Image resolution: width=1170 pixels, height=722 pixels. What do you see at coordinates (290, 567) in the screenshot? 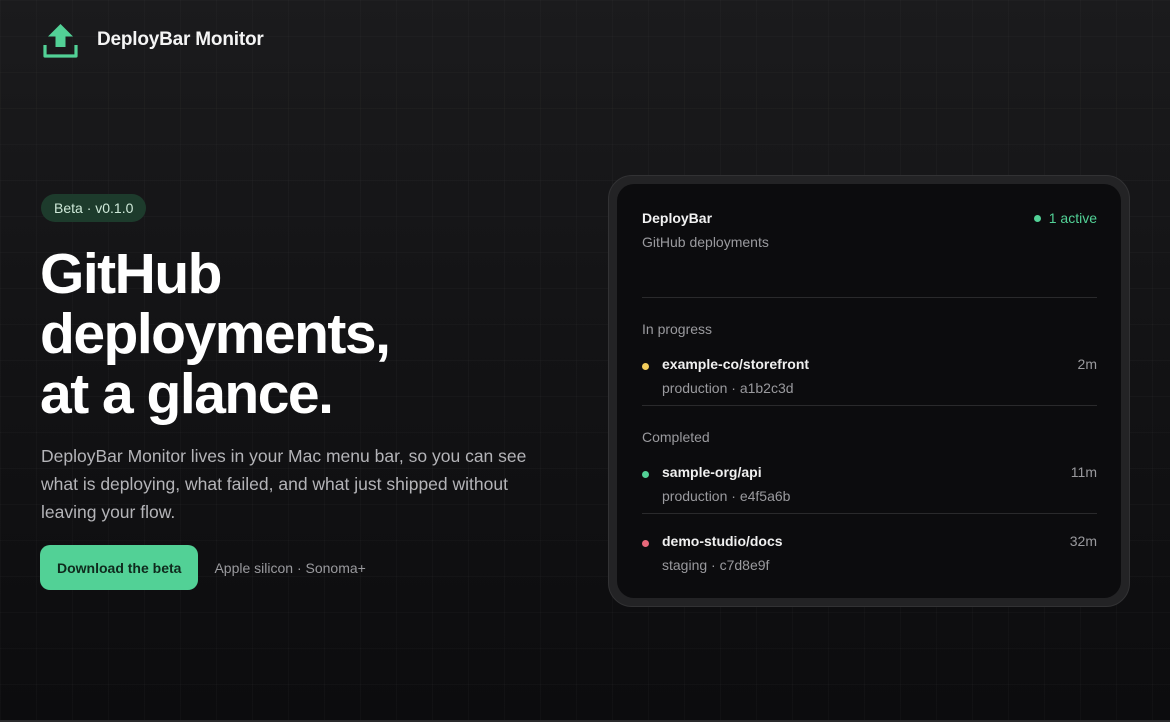
I see `platform-requirements: Apple silicon · Sonoma+` at bounding box center [290, 567].